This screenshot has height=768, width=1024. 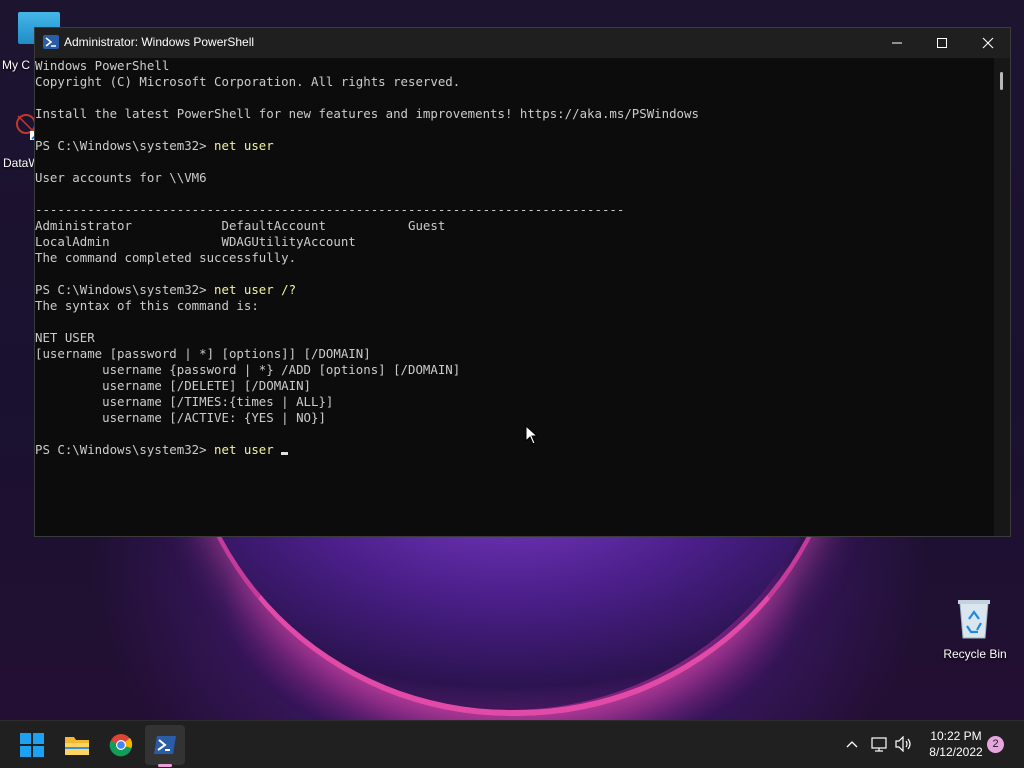 What do you see at coordinates (180, 417) in the screenshot?
I see `console-text: username [/ACTIVE: {YES | NO}]` at bounding box center [180, 417].